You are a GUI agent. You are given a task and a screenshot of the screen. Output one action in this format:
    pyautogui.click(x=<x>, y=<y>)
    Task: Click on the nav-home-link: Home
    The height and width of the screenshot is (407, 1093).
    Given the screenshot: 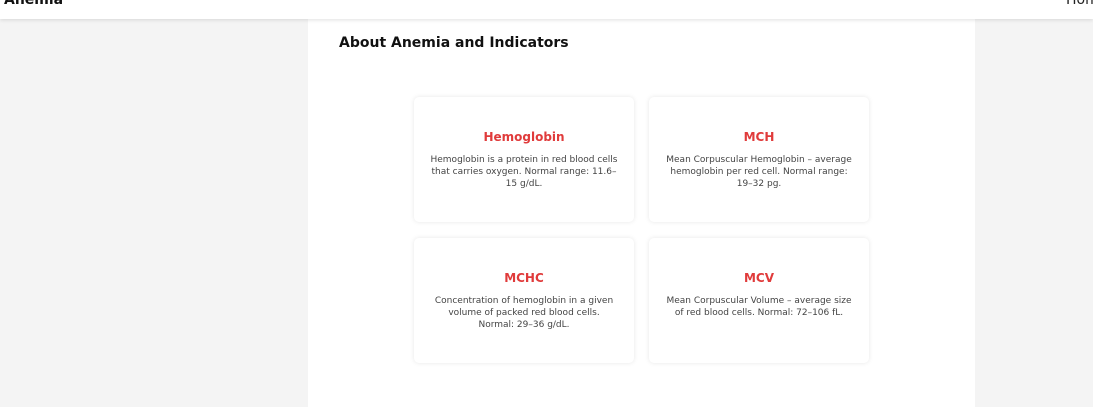 What is the action you would take?
    pyautogui.click(x=1079, y=4)
    